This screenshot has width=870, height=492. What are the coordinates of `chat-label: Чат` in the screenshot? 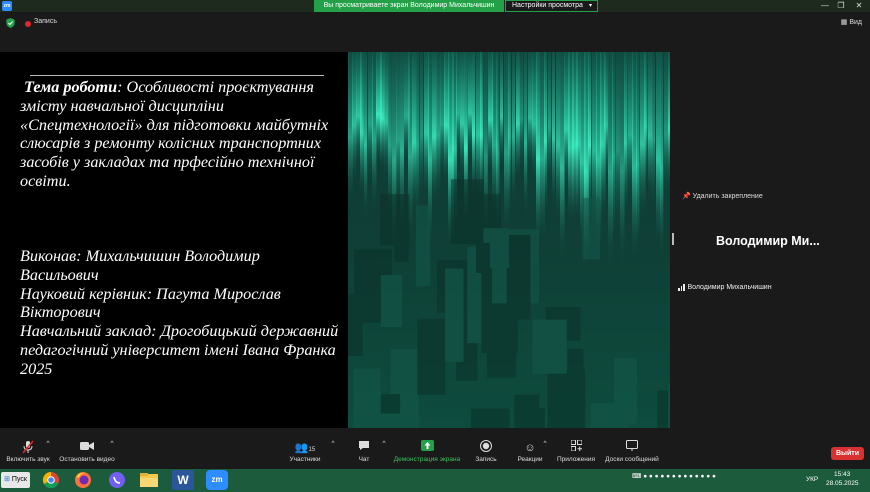 It's located at (364, 459).